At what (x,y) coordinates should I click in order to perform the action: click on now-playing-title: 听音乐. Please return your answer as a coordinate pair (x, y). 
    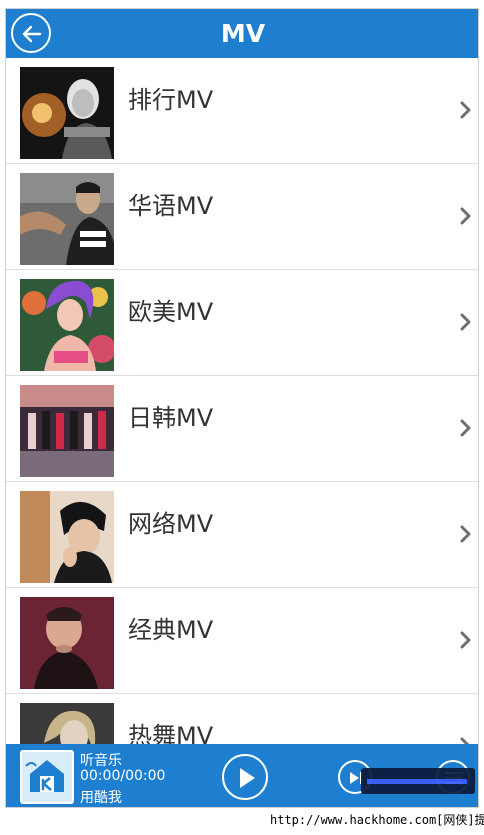
    Looking at the image, I should click on (101, 761).